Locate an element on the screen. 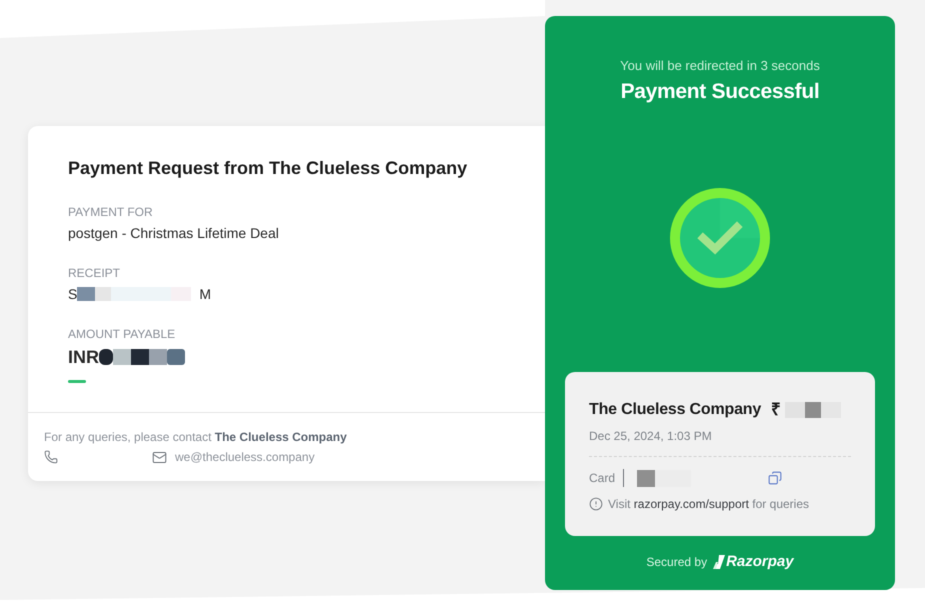 This screenshot has height=607, width=925. field-label: PAYMENT FOR is located at coordinates (110, 212).